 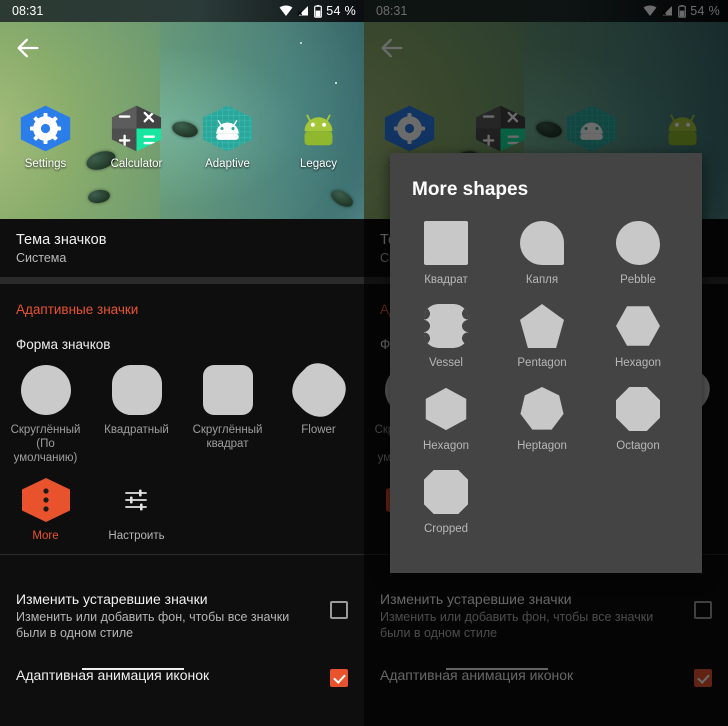 I want to click on app-label: Legacy, so click(x=318, y=164).